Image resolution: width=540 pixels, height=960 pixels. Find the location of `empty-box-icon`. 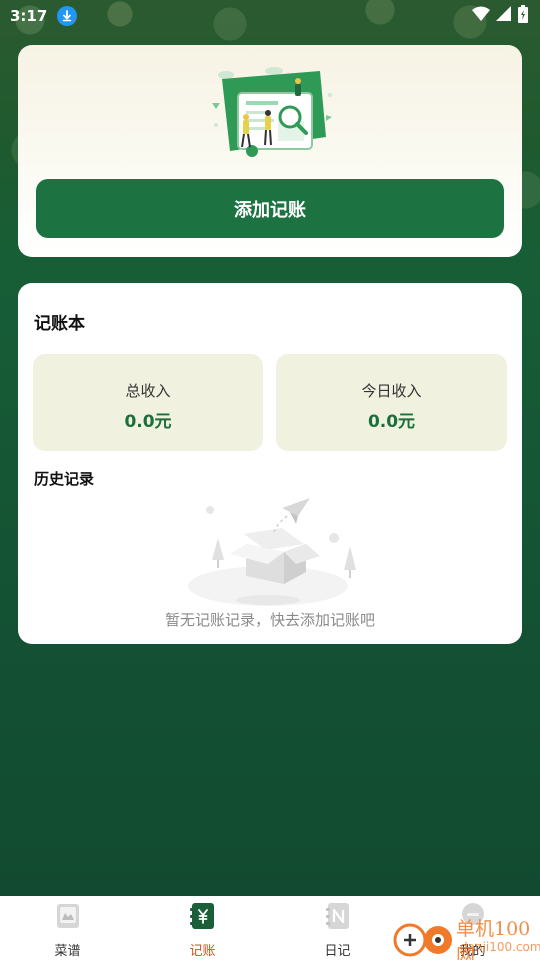

empty-box-icon is located at coordinates (271, 554).